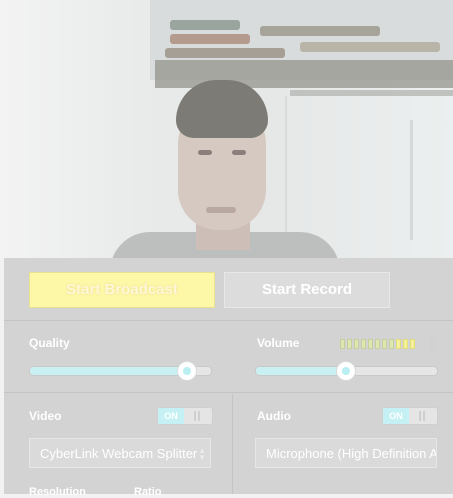 The height and width of the screenshot is (498, 453). I want to click on start-broadcast-button: Start Broadcast, so click(122, 290).